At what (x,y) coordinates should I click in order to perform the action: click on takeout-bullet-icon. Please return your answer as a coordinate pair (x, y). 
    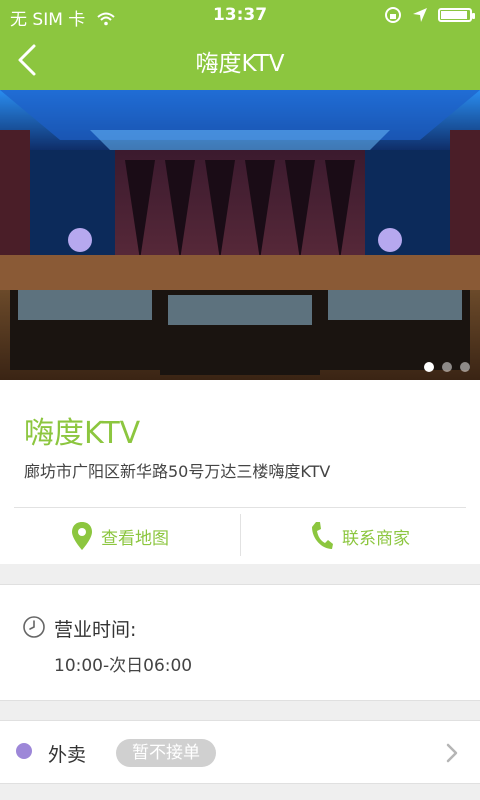
    Looking at the image, I should click on (24, 751).